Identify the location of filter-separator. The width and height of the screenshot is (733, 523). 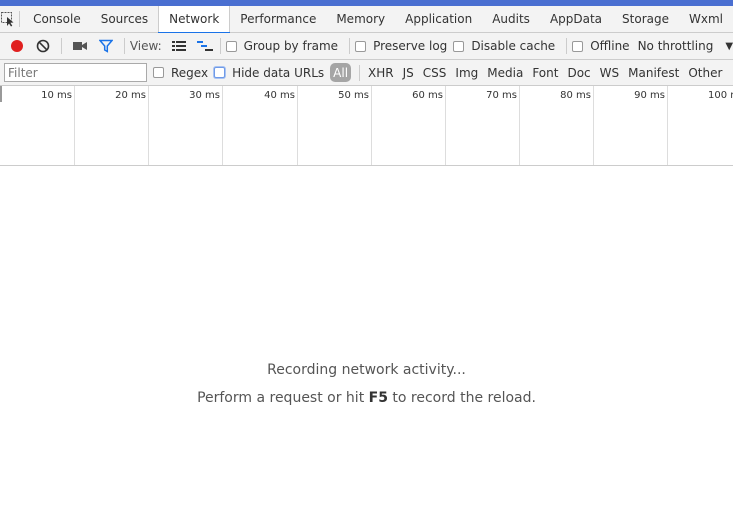
(360, 72).